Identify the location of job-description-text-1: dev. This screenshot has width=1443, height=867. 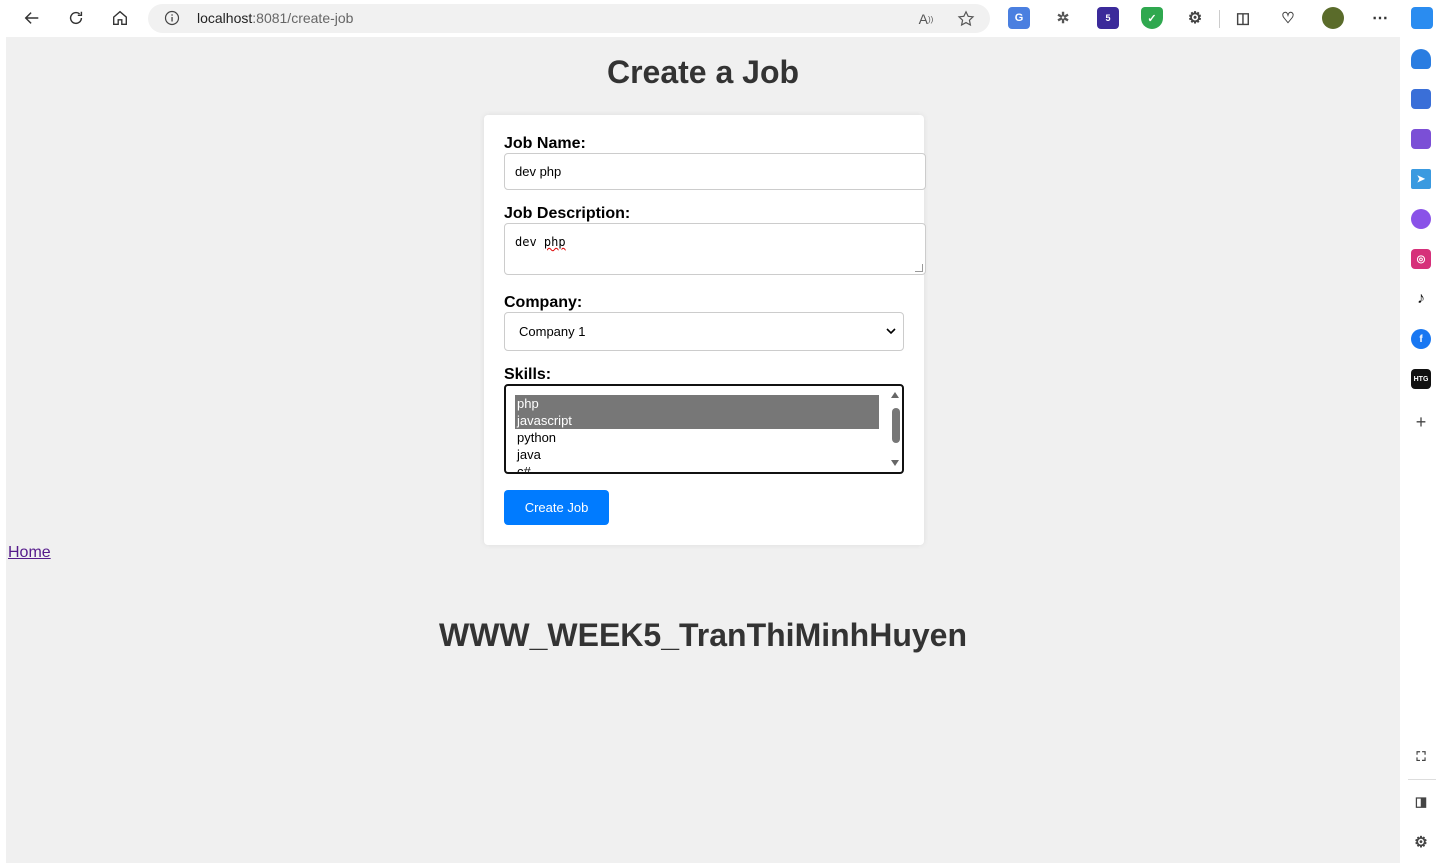
(526, 242).